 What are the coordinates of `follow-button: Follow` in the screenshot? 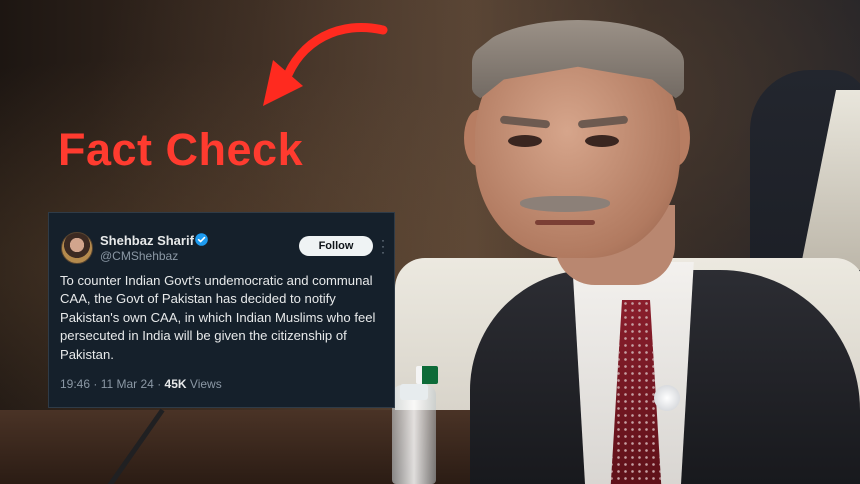 It's located at (336, 246).